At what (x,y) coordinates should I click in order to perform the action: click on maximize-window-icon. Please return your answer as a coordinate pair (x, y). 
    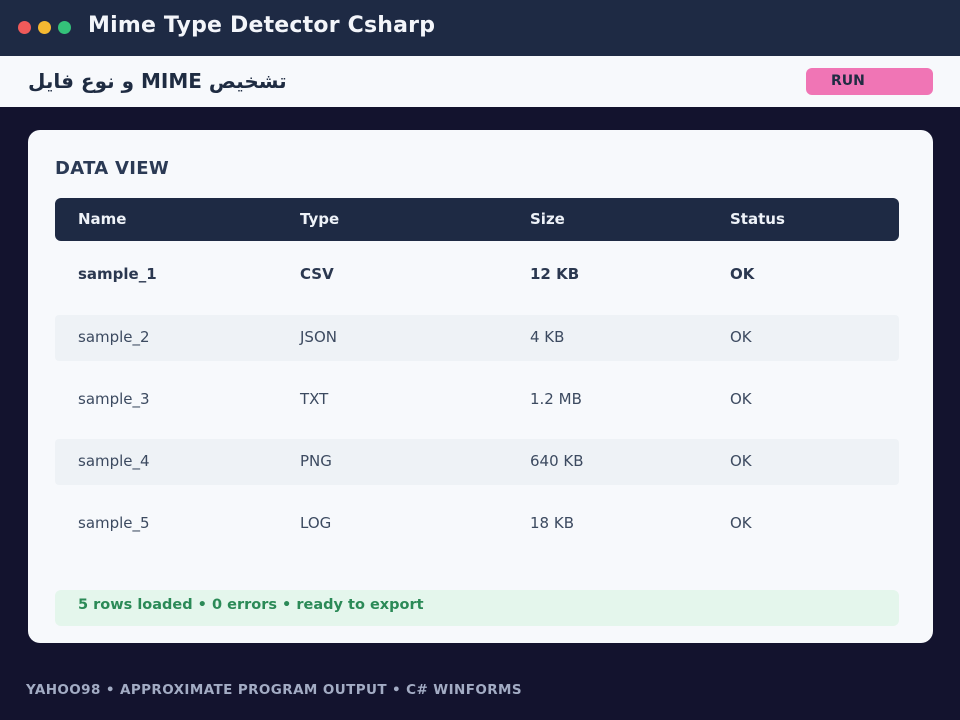
    Looking at the image, I should click on (64, 27).